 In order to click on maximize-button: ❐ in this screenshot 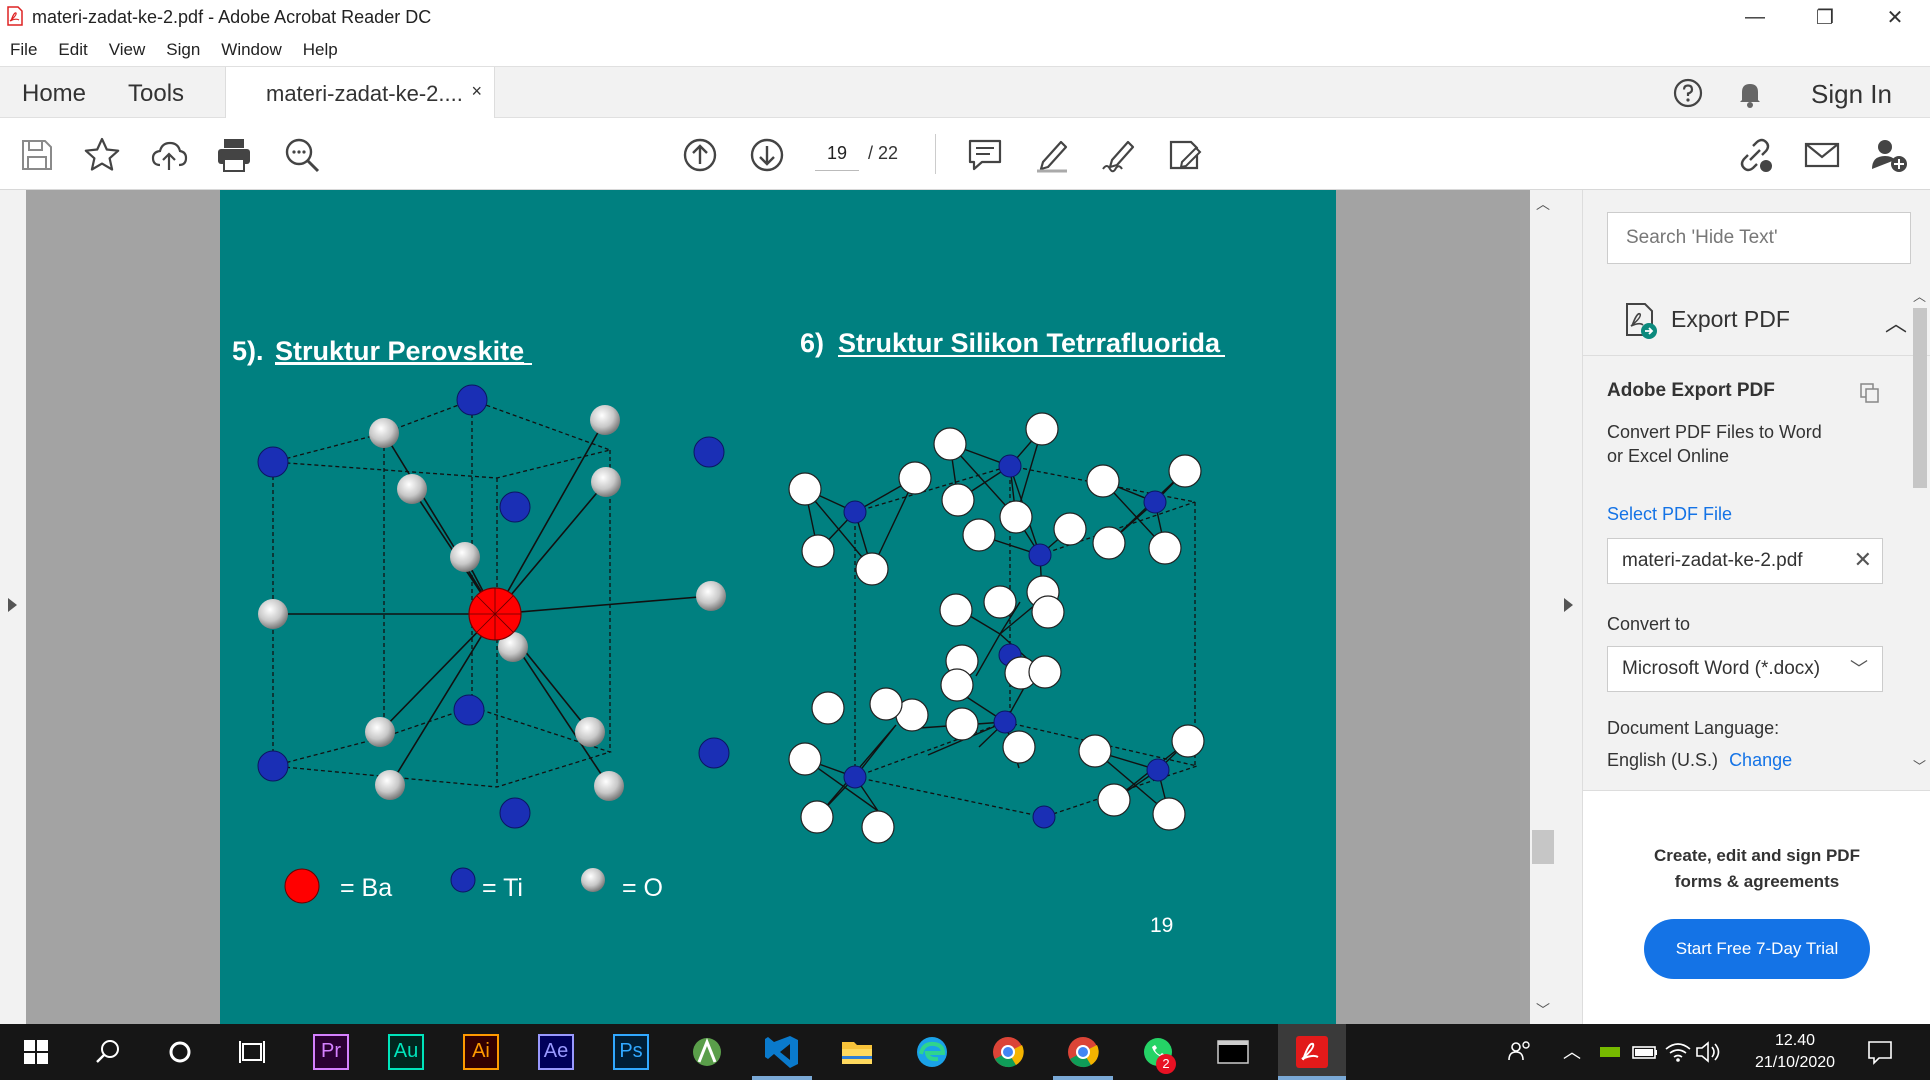, I will do `click(1825, 17)`.